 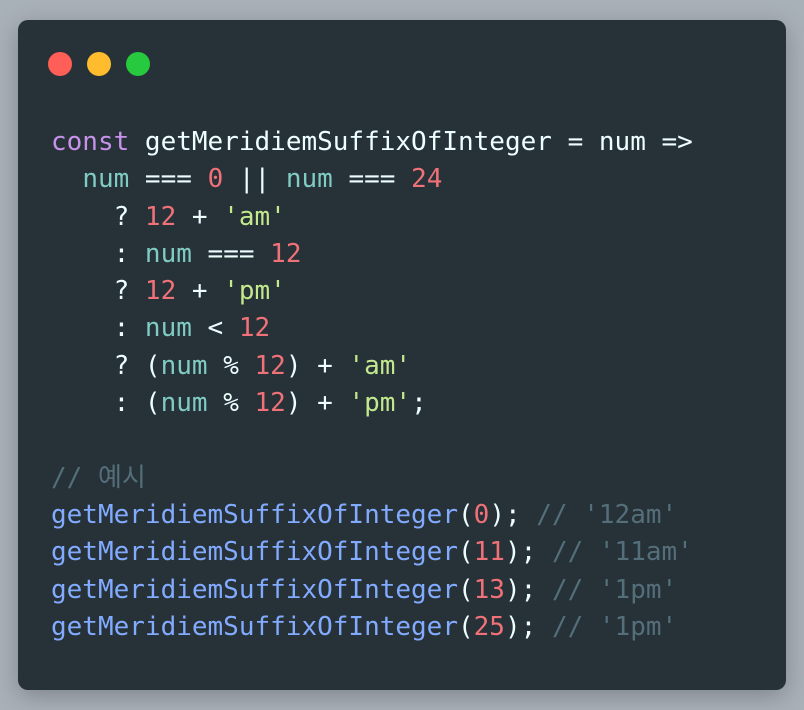 What do you see at coordinates (607, 514) in the screenshot?
I see `code-token: // '12am'` at bounding box center [607, 514].